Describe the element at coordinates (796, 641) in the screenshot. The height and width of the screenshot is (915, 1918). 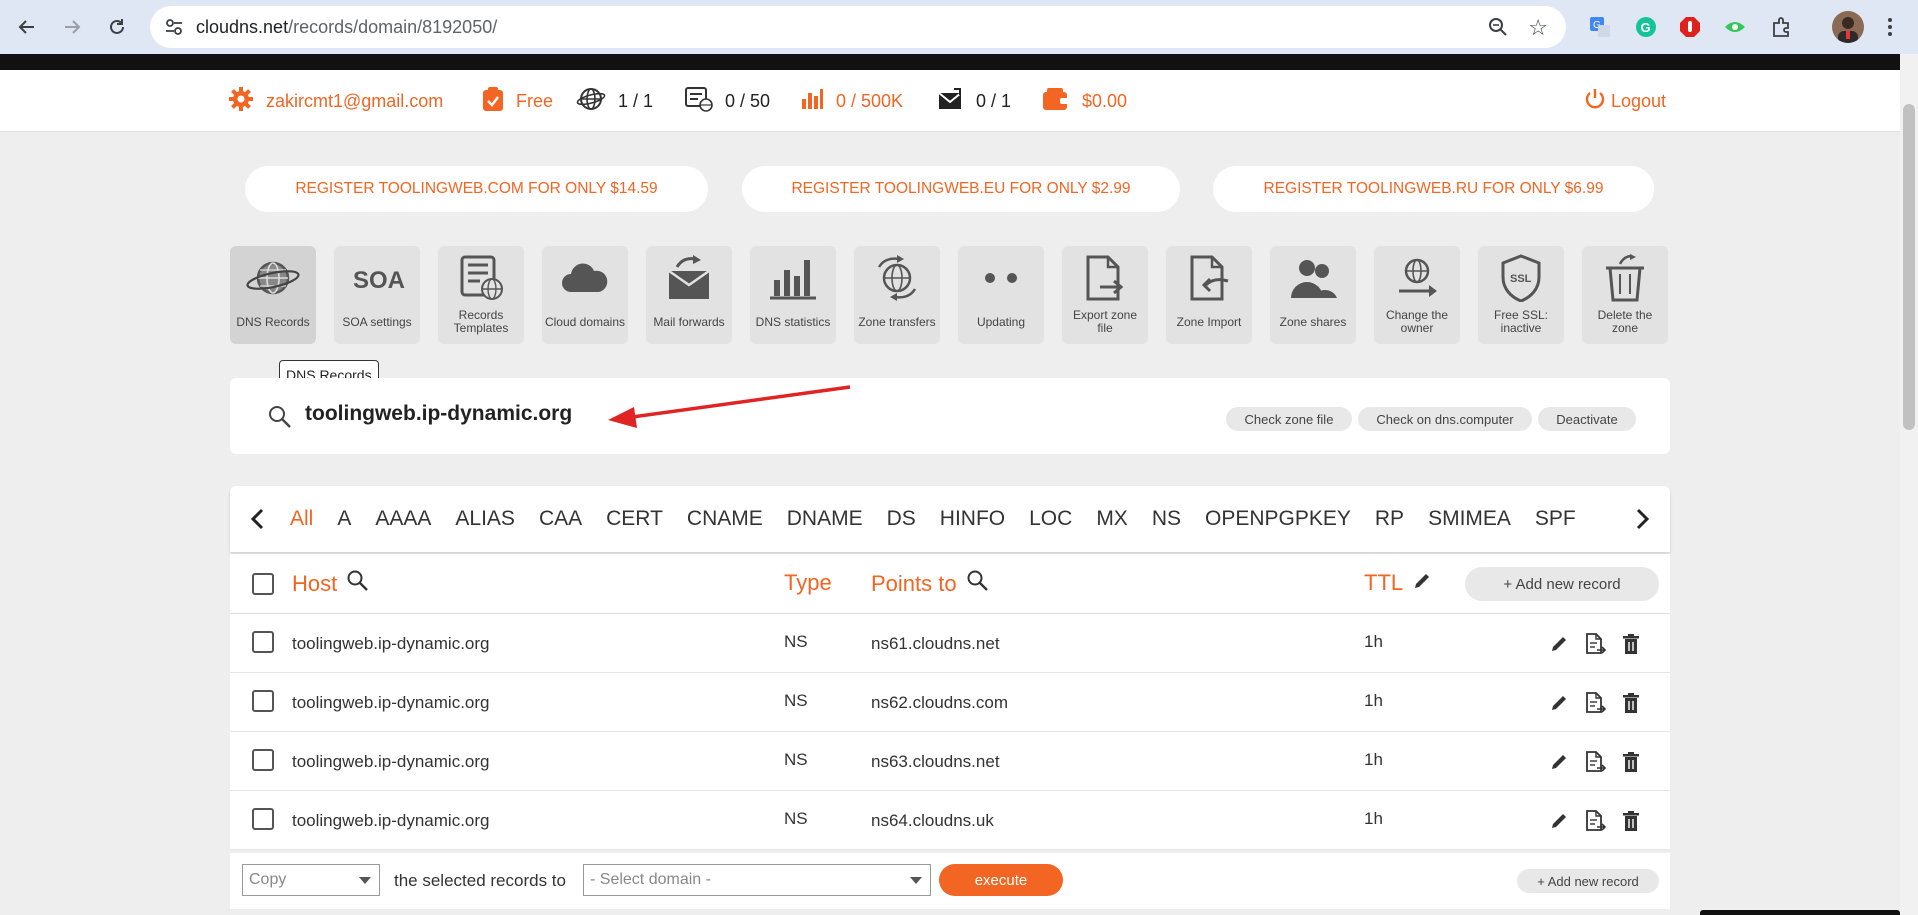
I see `record-type: NS` at that location.